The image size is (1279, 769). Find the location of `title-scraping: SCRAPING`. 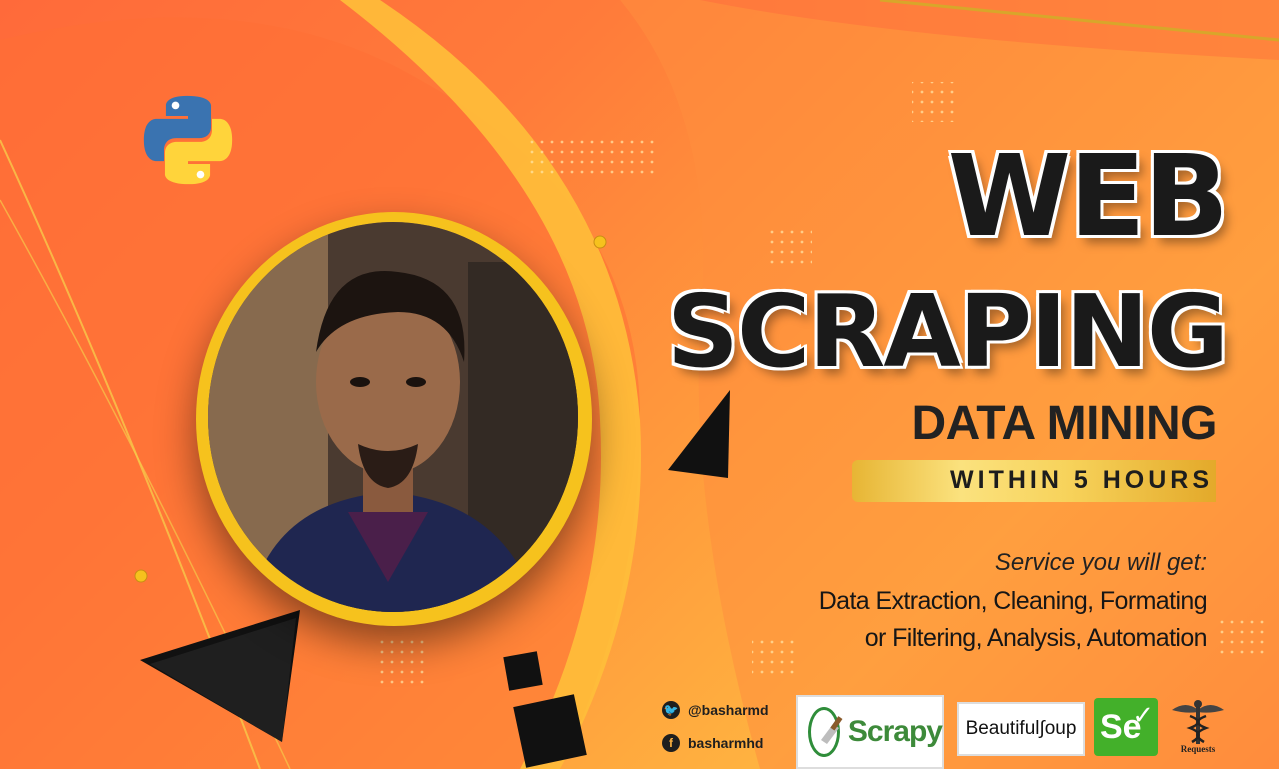

title-scraping: SCRAPING is located at coordinates (947, 331).